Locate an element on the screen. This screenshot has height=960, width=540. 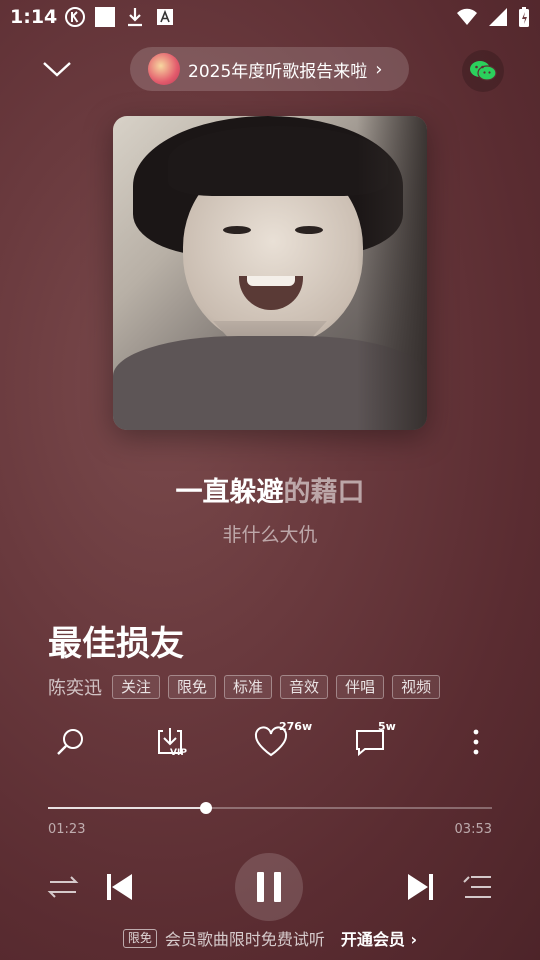
playlist-button is located at coordinates (477, 887).